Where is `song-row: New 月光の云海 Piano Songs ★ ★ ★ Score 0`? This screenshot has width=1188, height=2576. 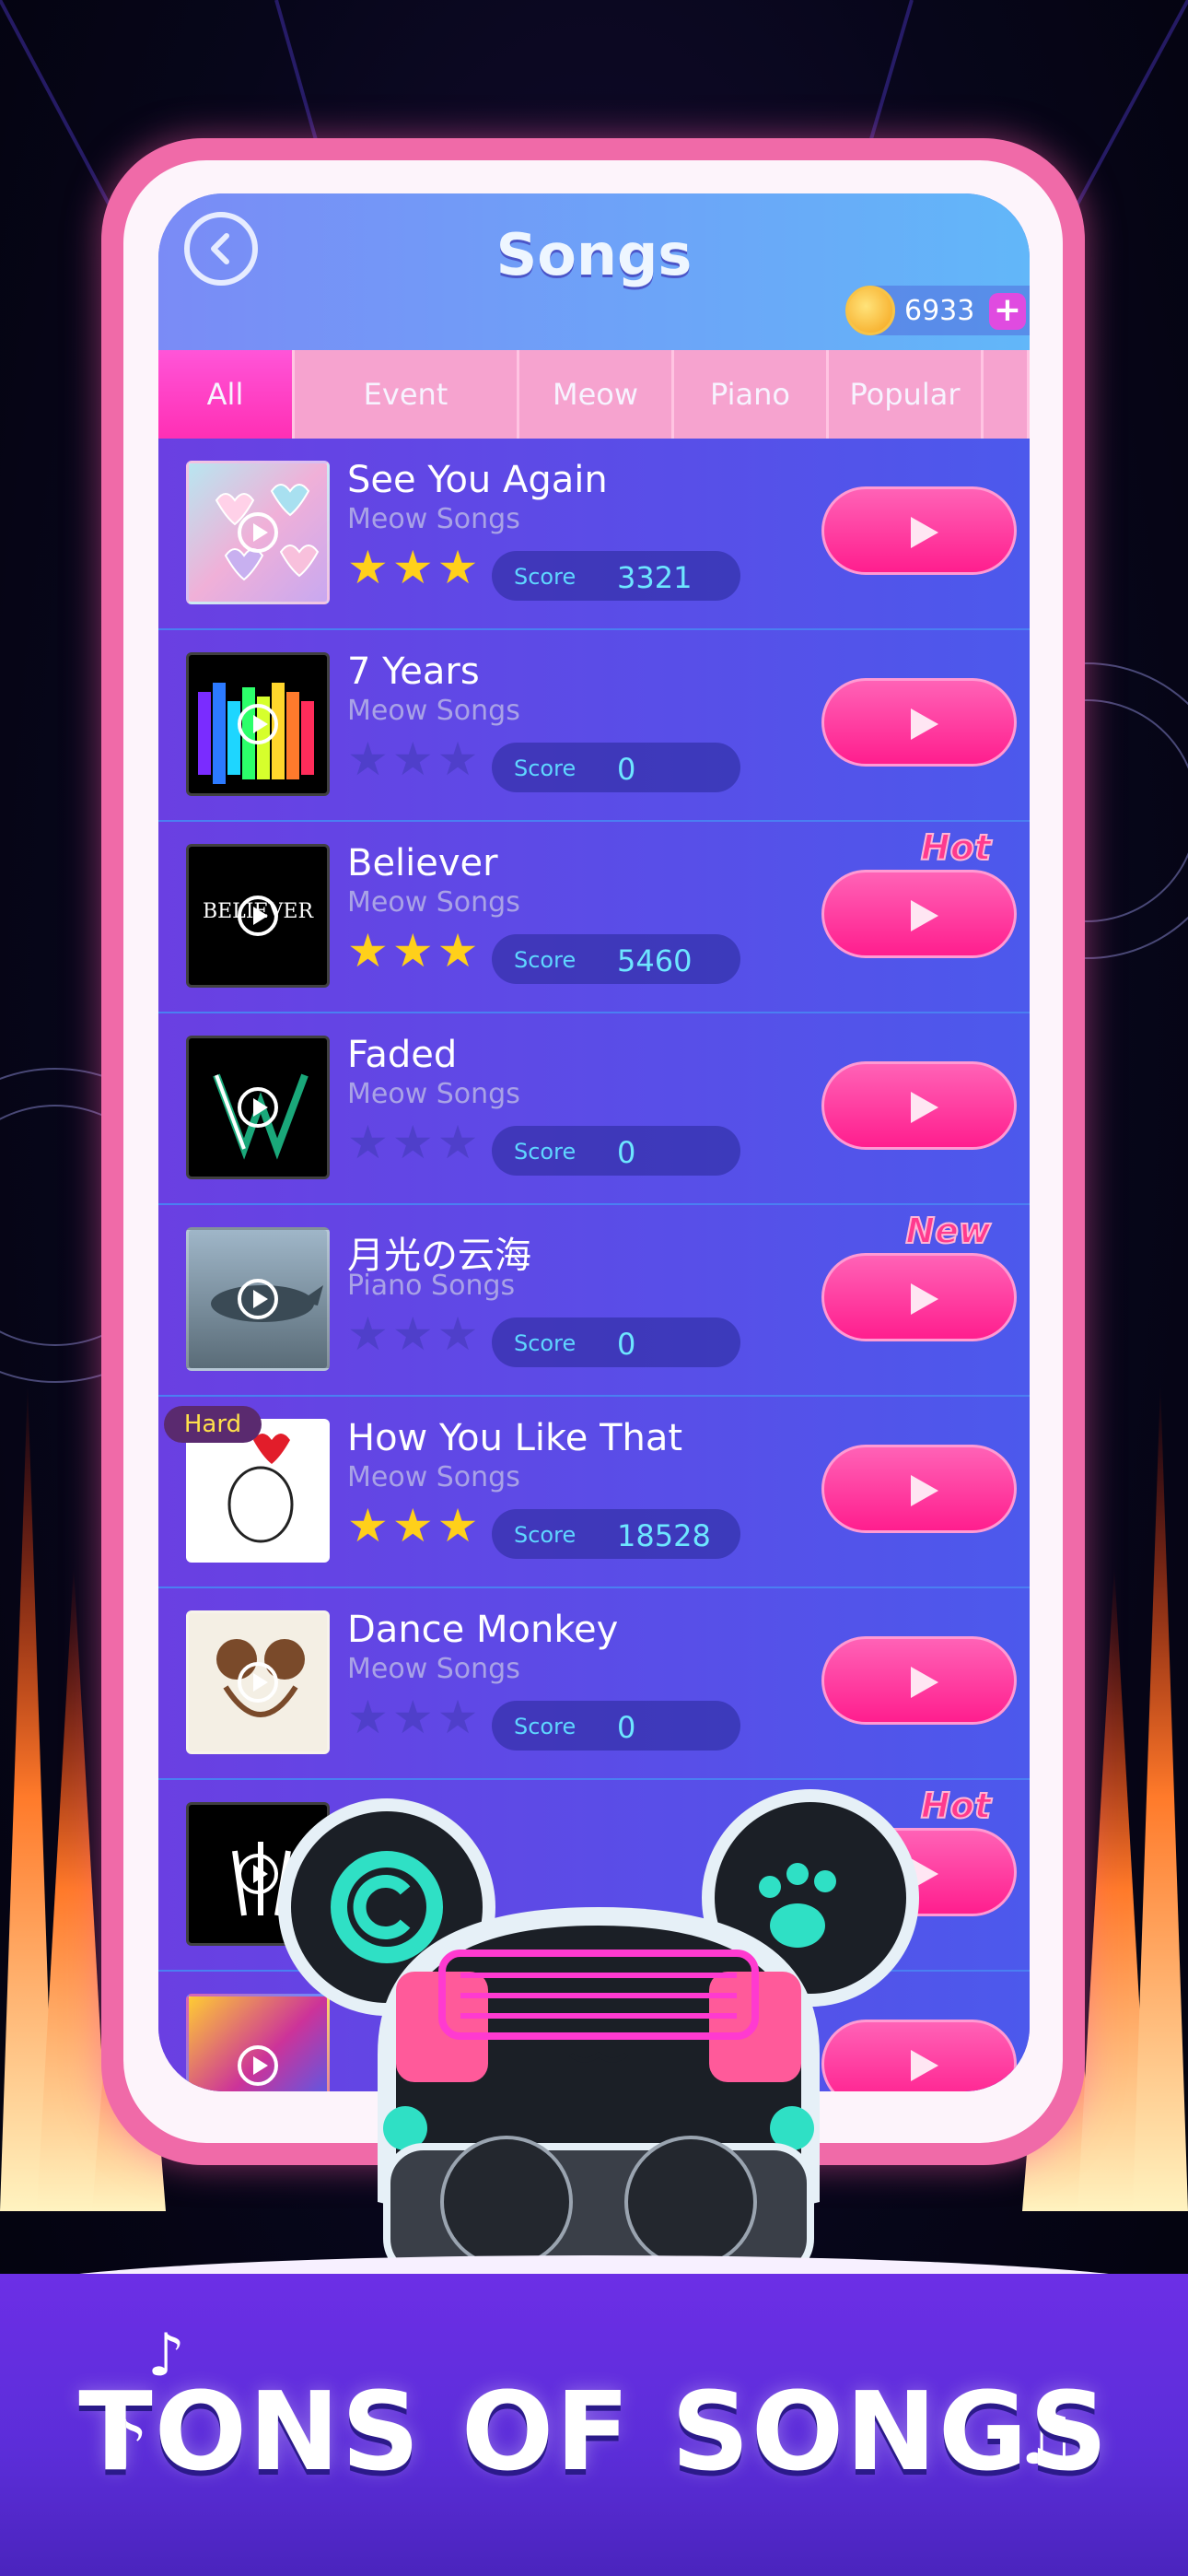
song-row: New 月光の云海 Piano Songs ★ ★ ★ Score 0 is located at coordinates (594, 1303).